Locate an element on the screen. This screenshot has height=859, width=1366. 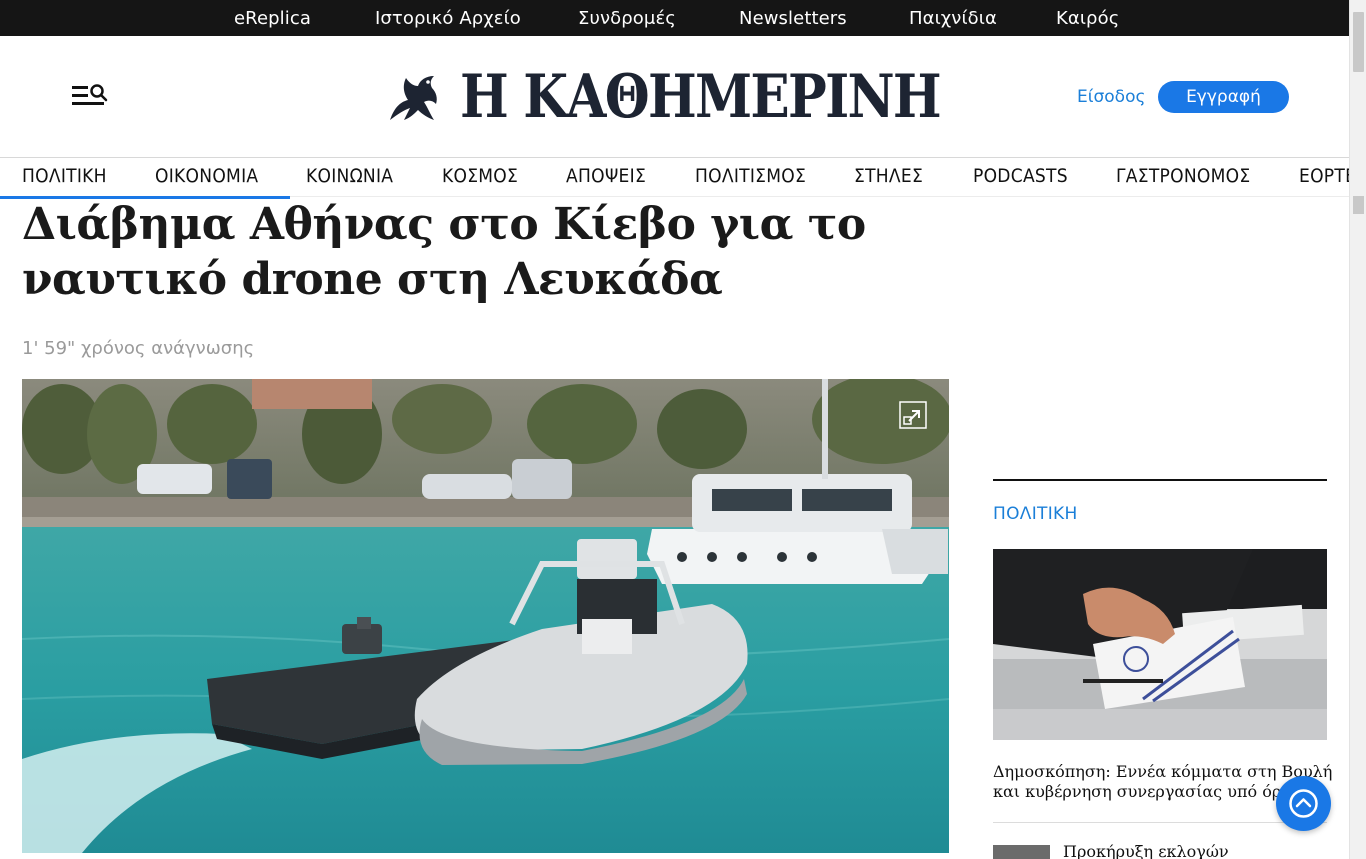
topbar-link-ereplica: eReplica is located at coordinates (272, 19).